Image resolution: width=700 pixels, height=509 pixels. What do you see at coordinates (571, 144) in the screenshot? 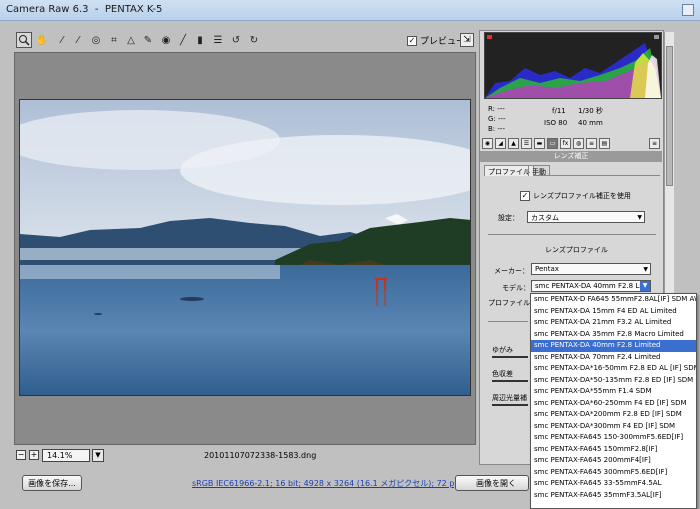
I see `panel-tabs: ◉ ◢ ▲ ☰ ▬ ▭ fx ◍ ≡ ▤ ≡` at bounding box center [571, 144].